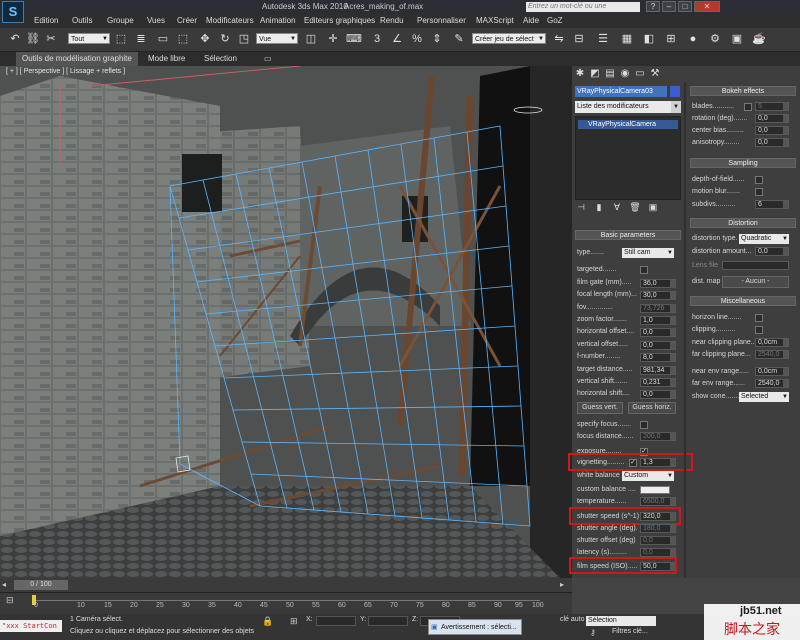  Describe the element at coordinates (459, 39) in the screenshot. I see `named-selection-icon: ✎` at that location.